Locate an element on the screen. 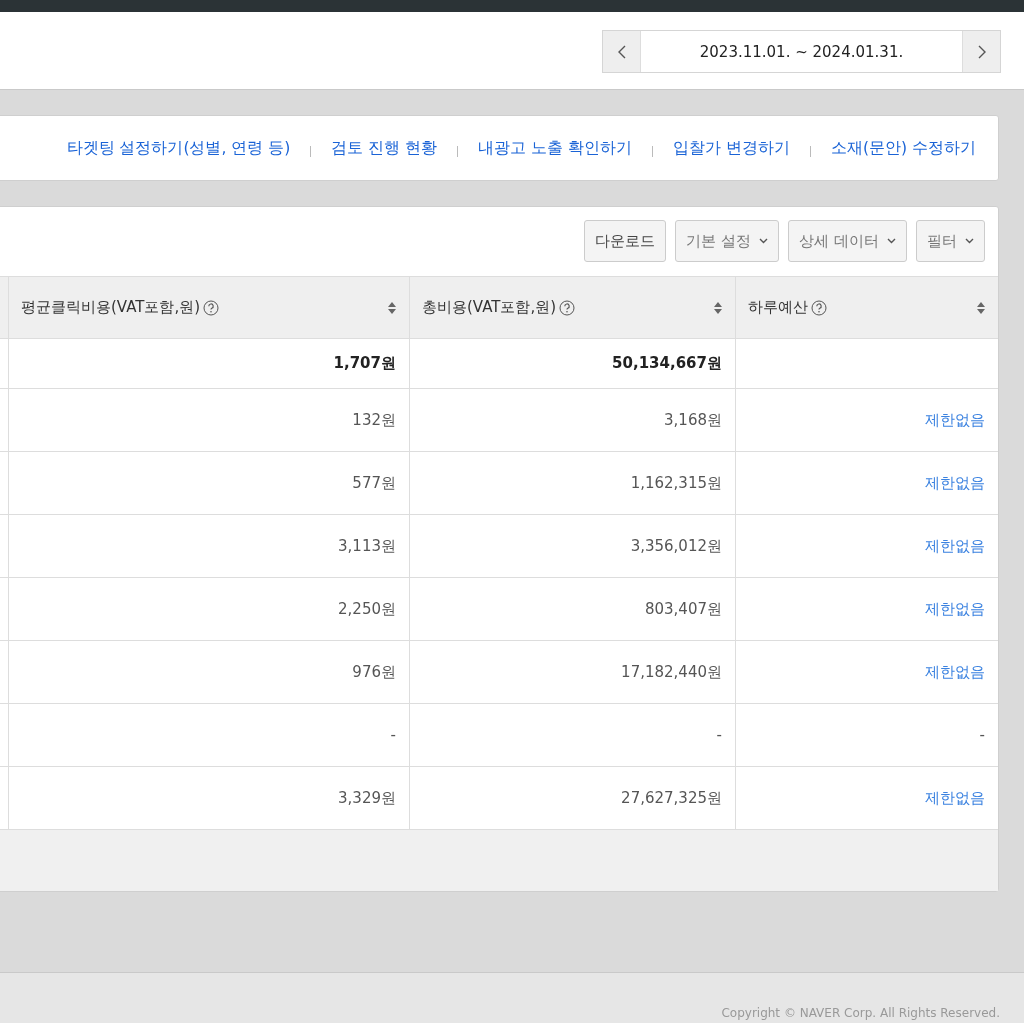 The image size is (1024, 1023). copyright-text: Copyright © NAVER Corp. All Rights Reserved. is located at coordinates (860, 1013).